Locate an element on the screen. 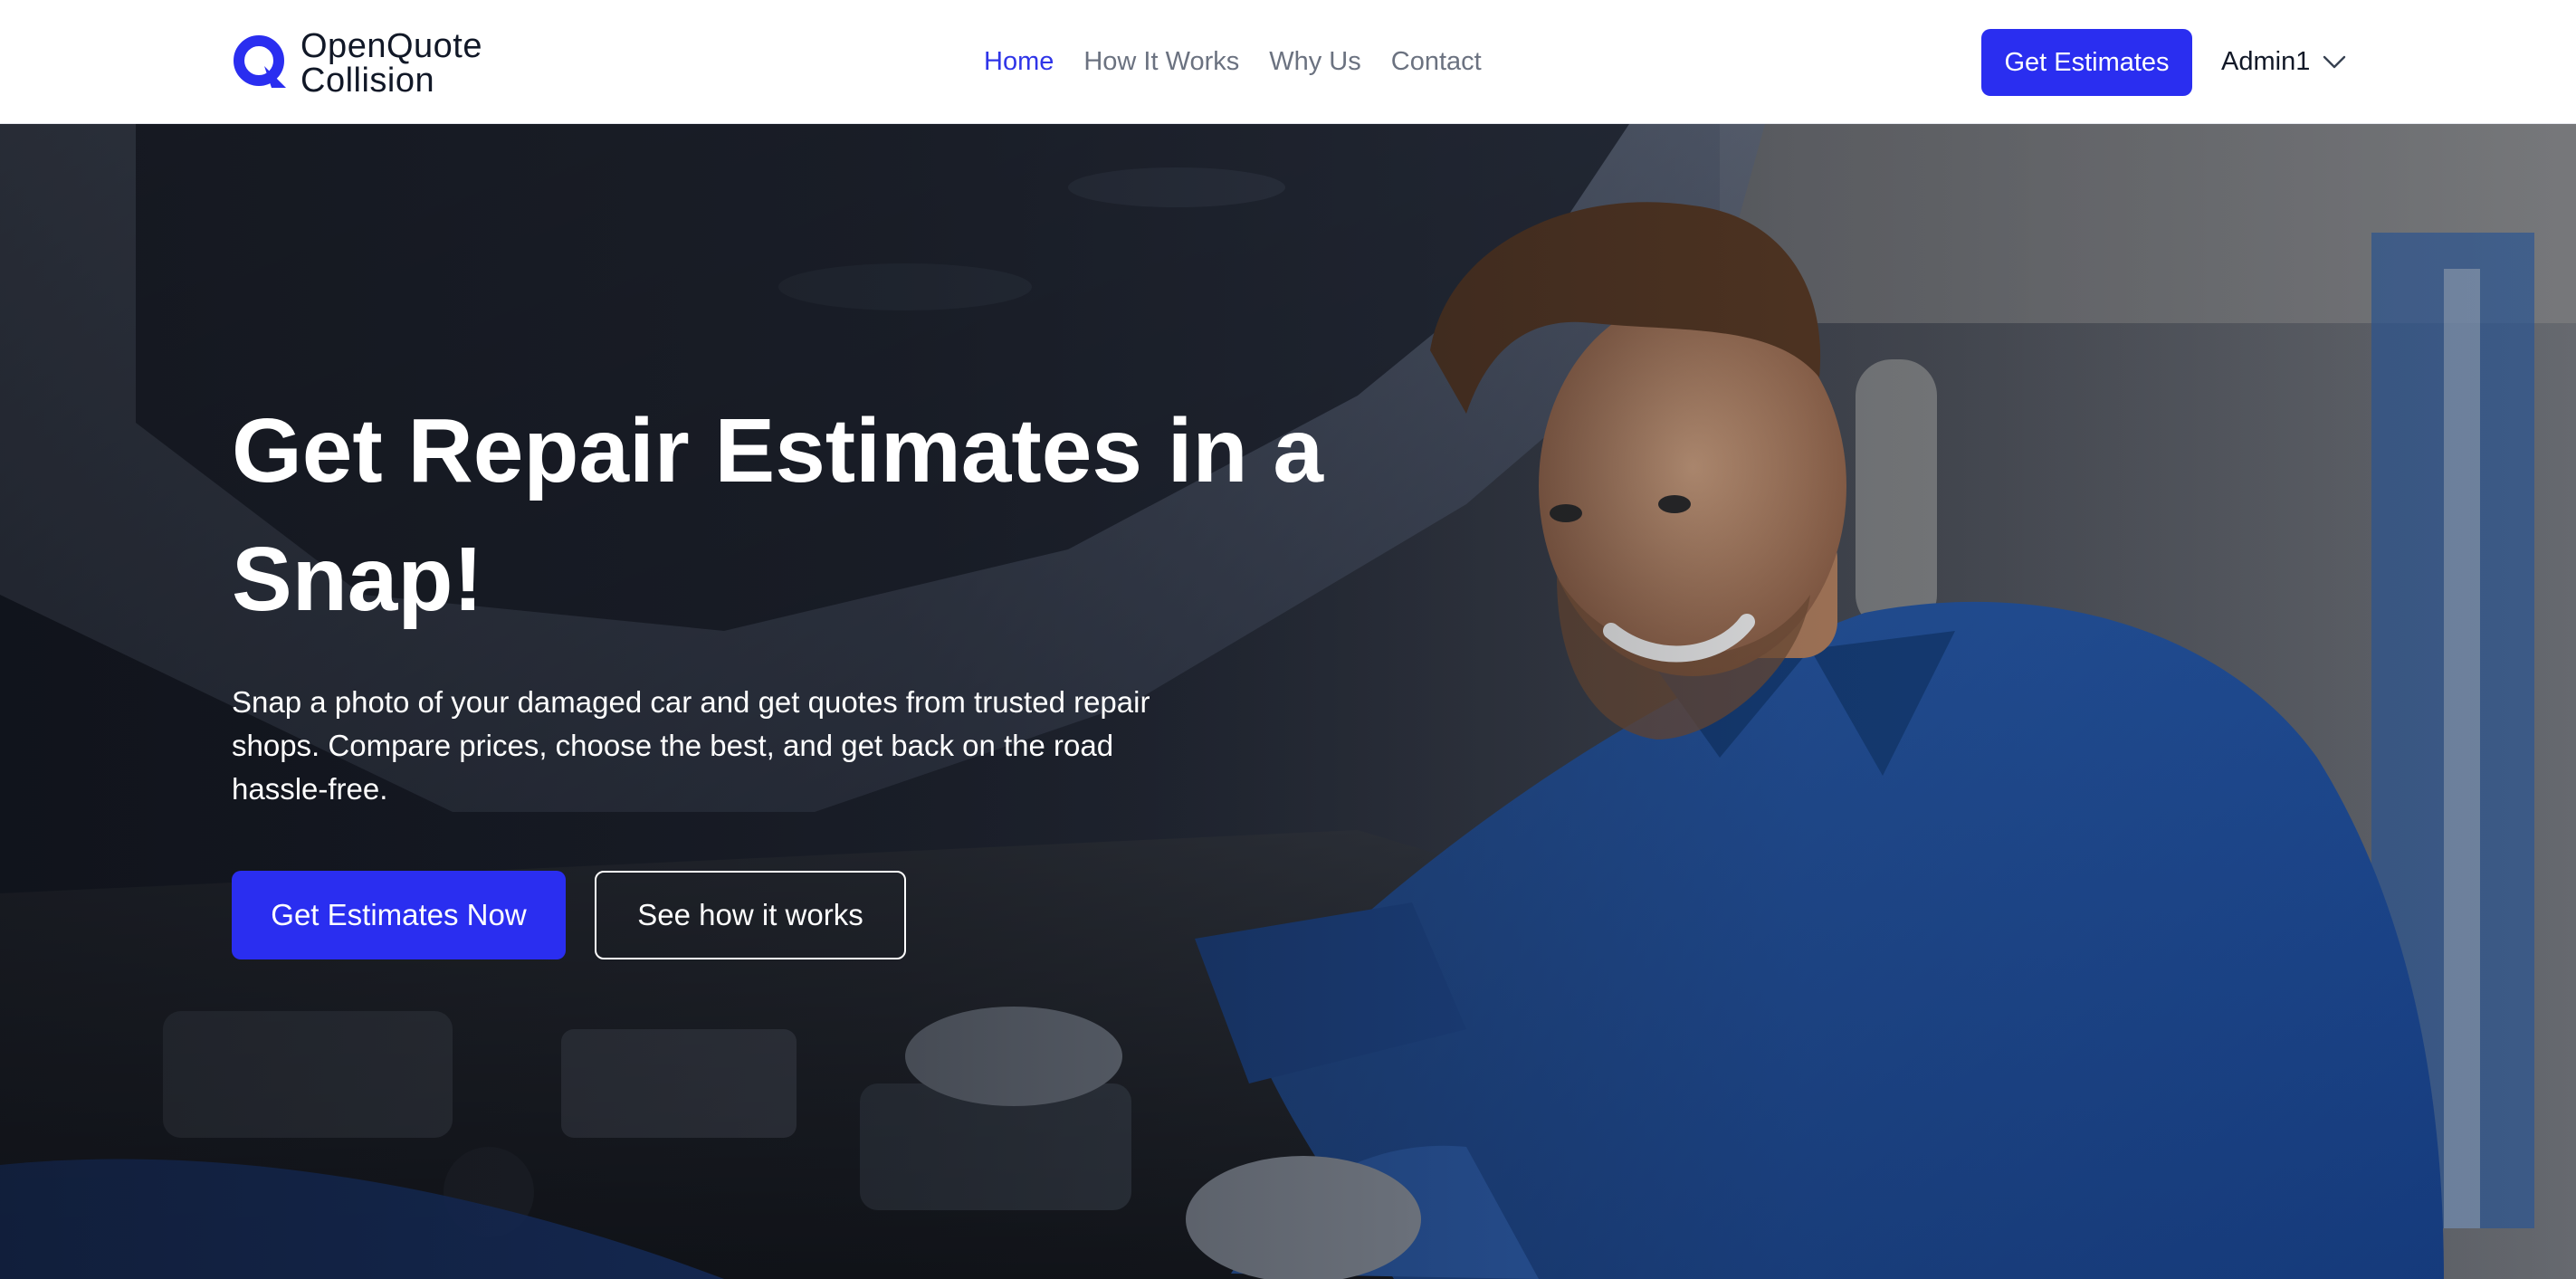  brand-name-line-2: Collision is located at coordinates (368, 81).